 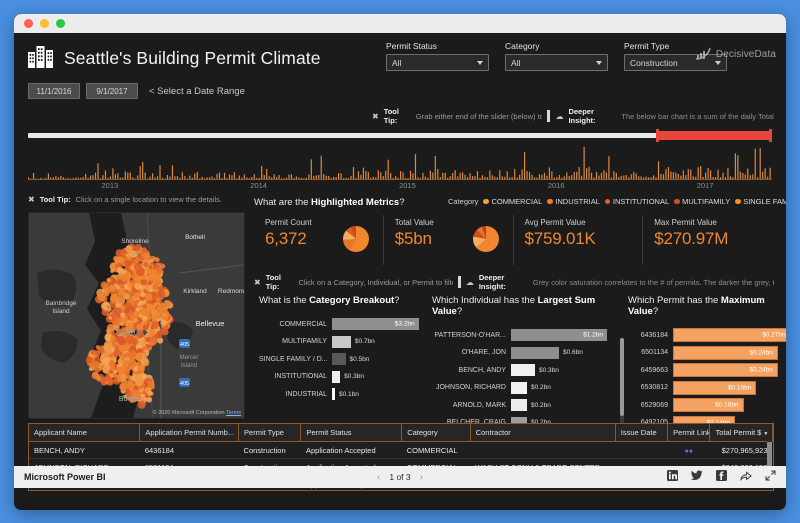 I want to click on facebook-icon, so click(x=721, y=477).